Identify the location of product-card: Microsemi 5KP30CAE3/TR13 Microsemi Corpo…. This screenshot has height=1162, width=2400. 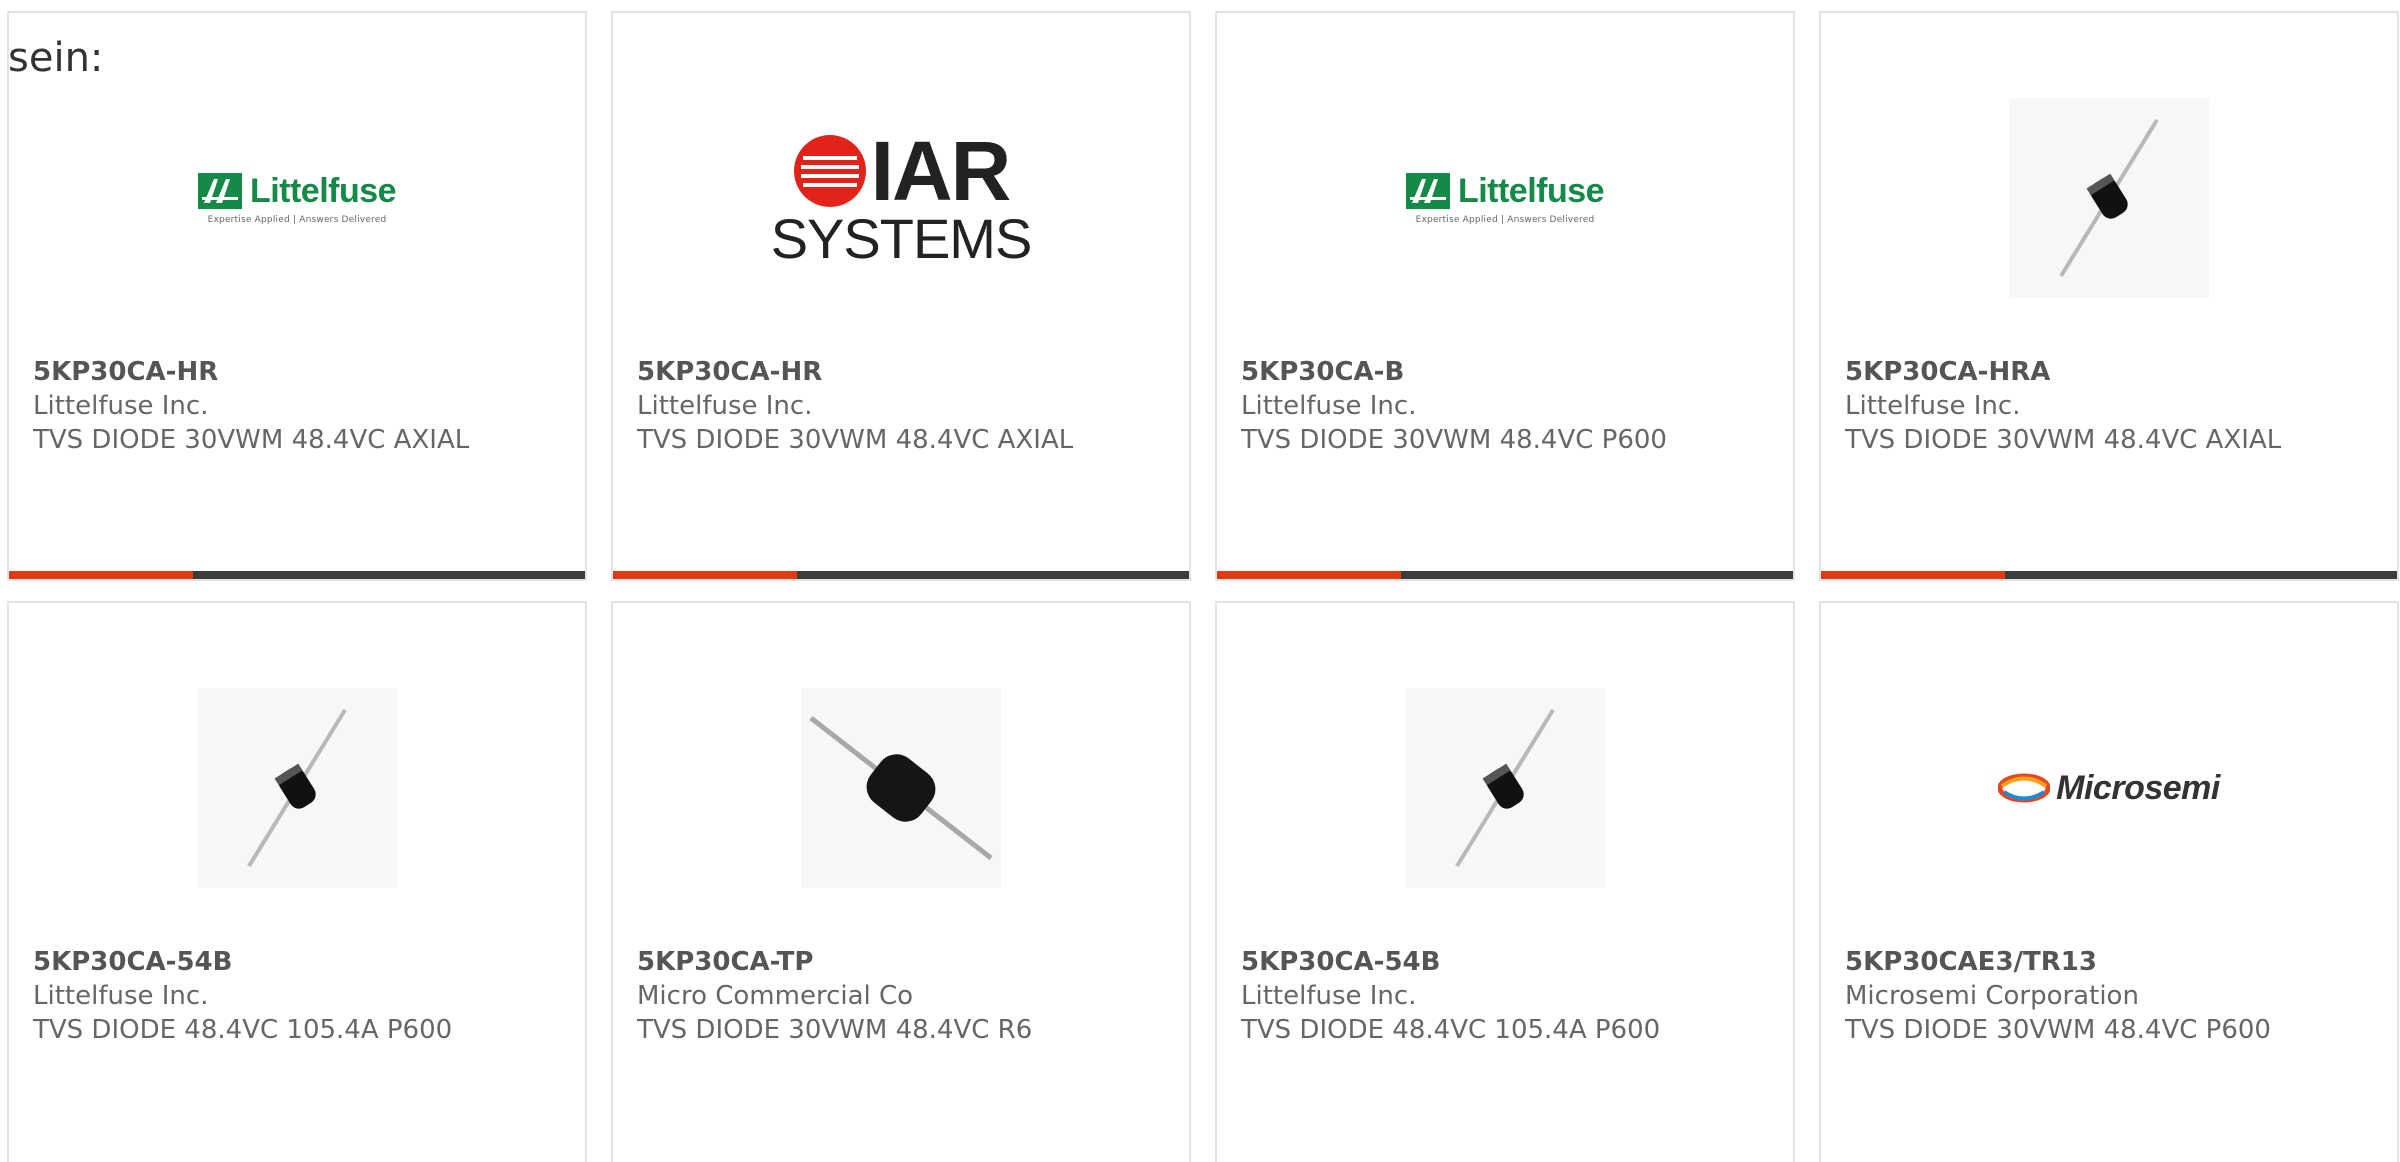
(2109, 881).